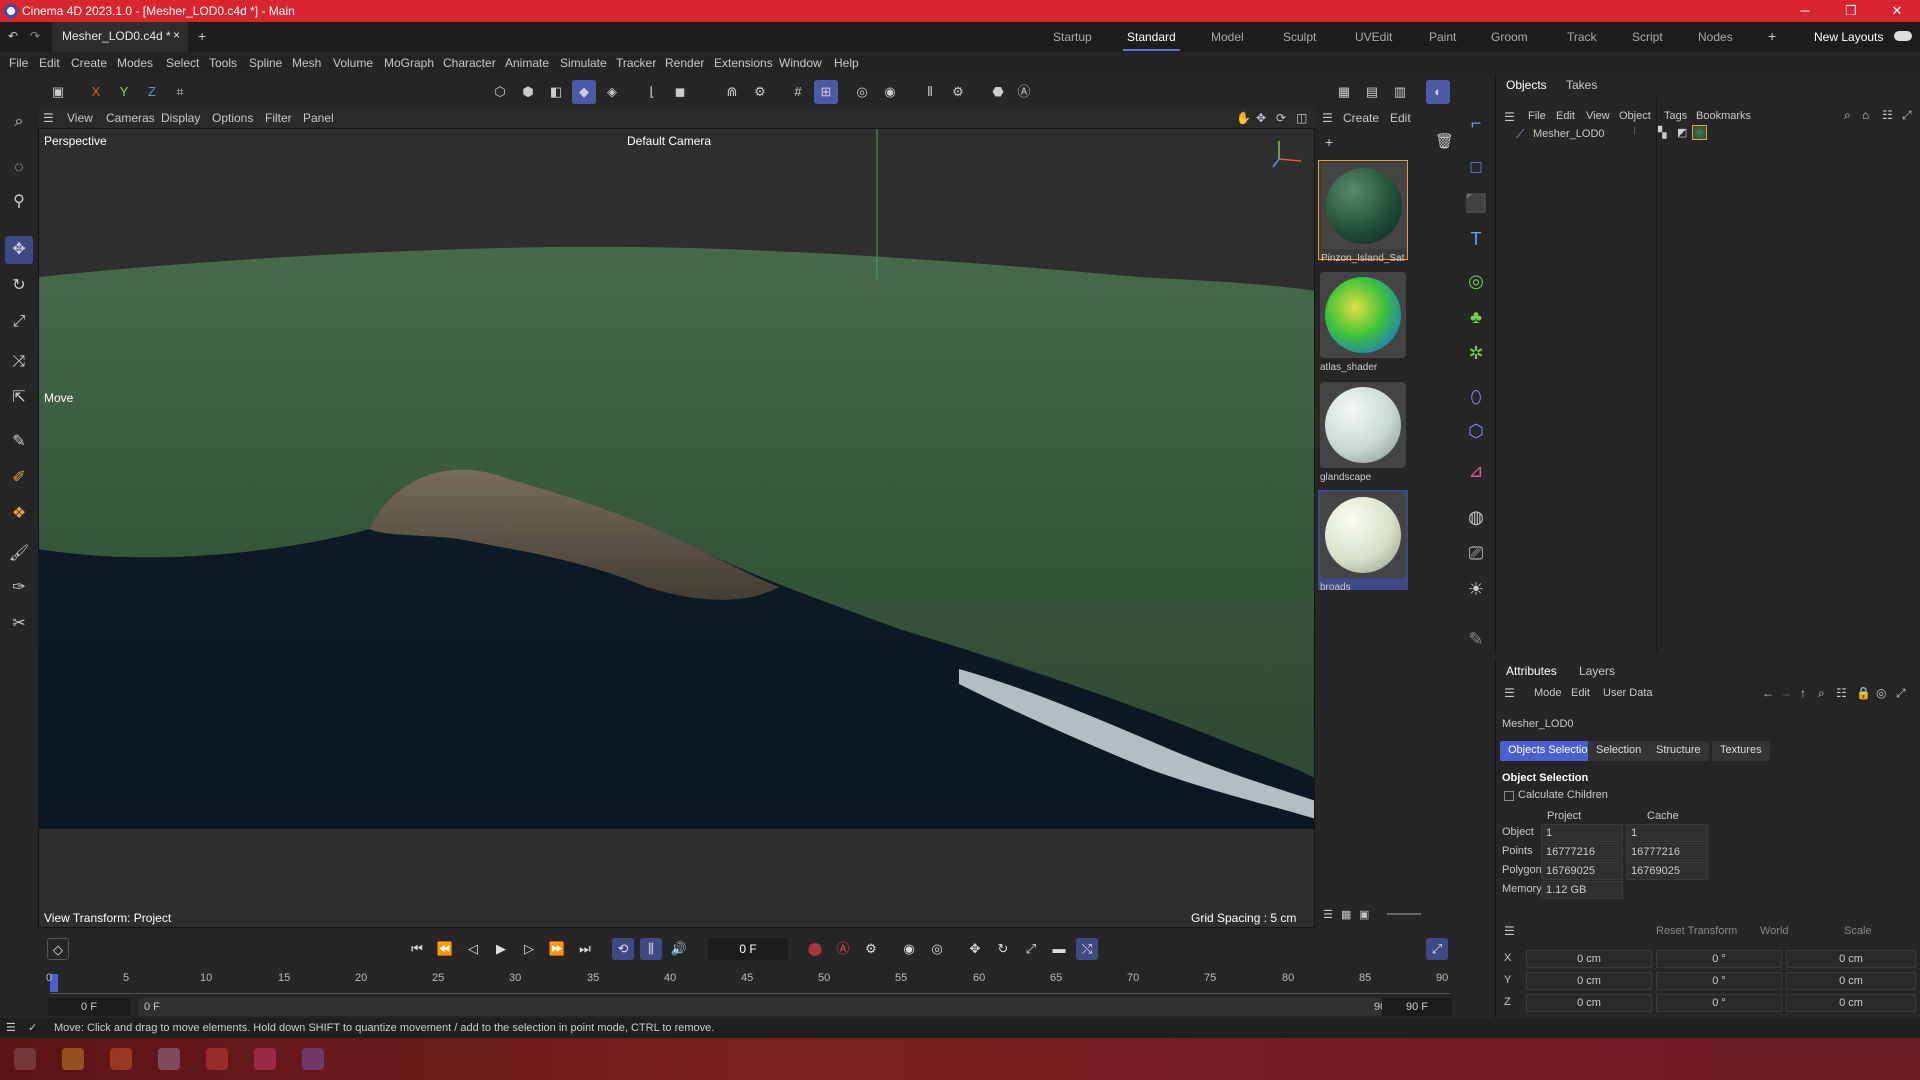 This screenshot has width=1920, height=1080. Describe the element at coordinates (1678, 751) in the screenshot. I see `subtab-structure: Structure` at that location.